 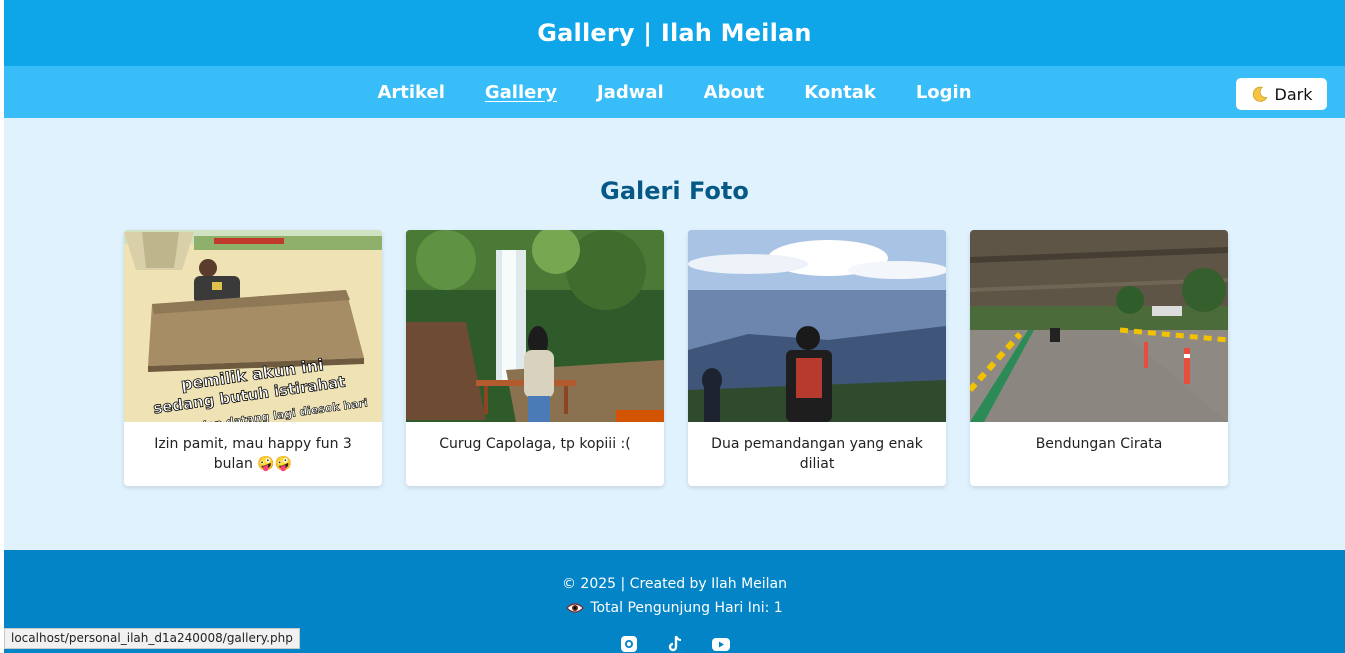 I want to click on visitor-count: Total Pengunjung Hari Ini: 1, so click(x=674, y=608).